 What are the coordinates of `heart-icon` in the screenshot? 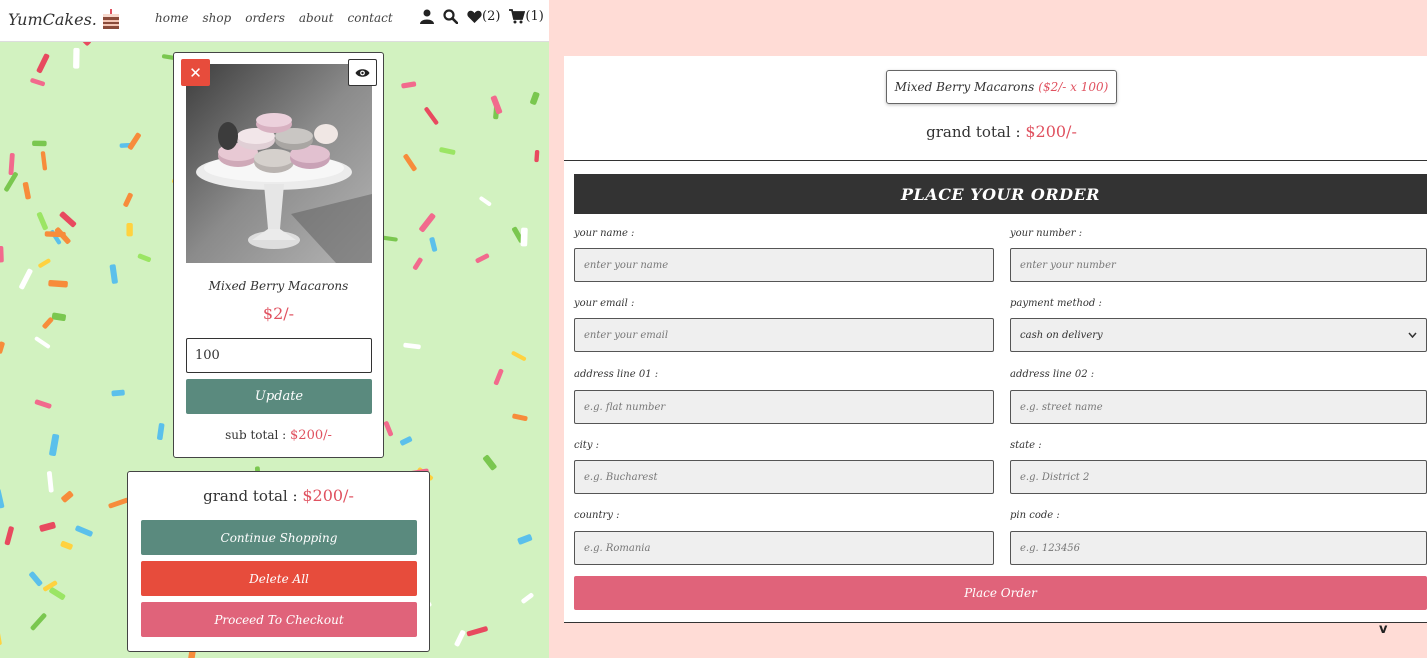 It's located at (474, 16).